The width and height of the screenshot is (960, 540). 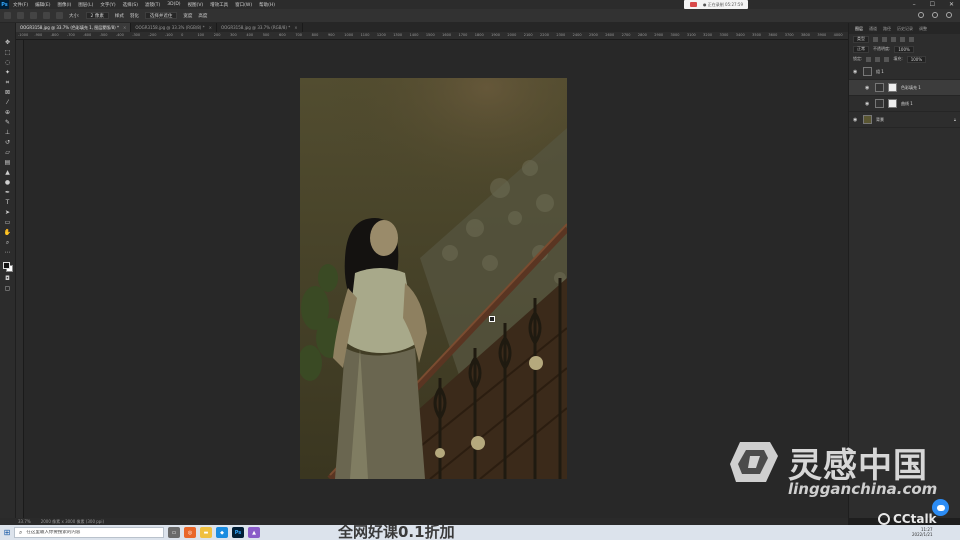 I want to click on tab-document-2: OOGR3158.jpg @ 33.3% (RGB/8) * ×, so click(x=174, y=27).